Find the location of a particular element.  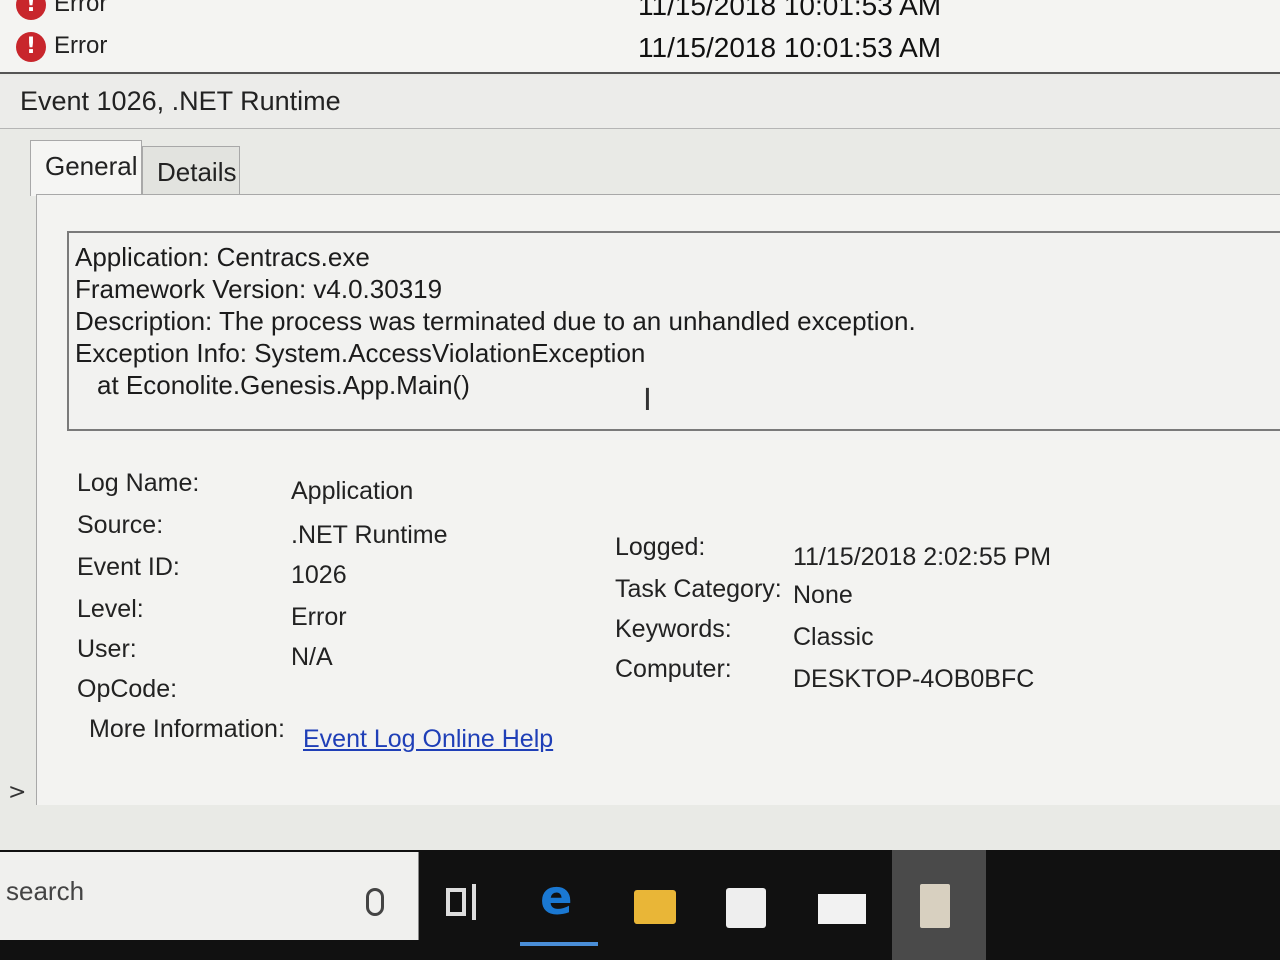

source-label: Source: is located at coordinates (120, 525).